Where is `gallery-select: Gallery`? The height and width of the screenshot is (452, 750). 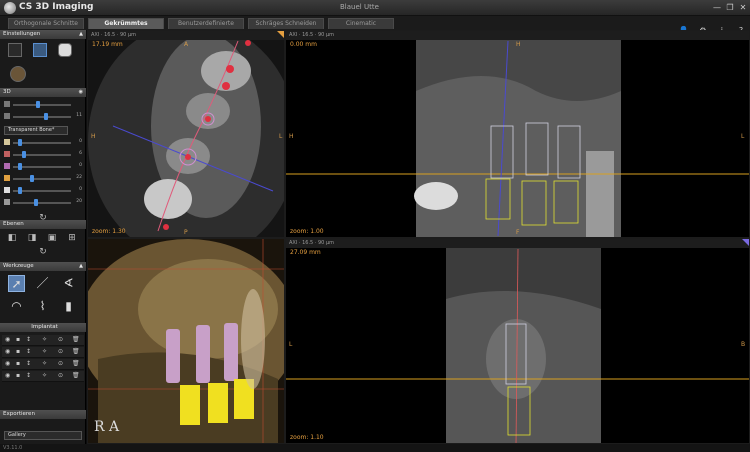 gallery-select: Gallery is located at coordinates (43, 435).